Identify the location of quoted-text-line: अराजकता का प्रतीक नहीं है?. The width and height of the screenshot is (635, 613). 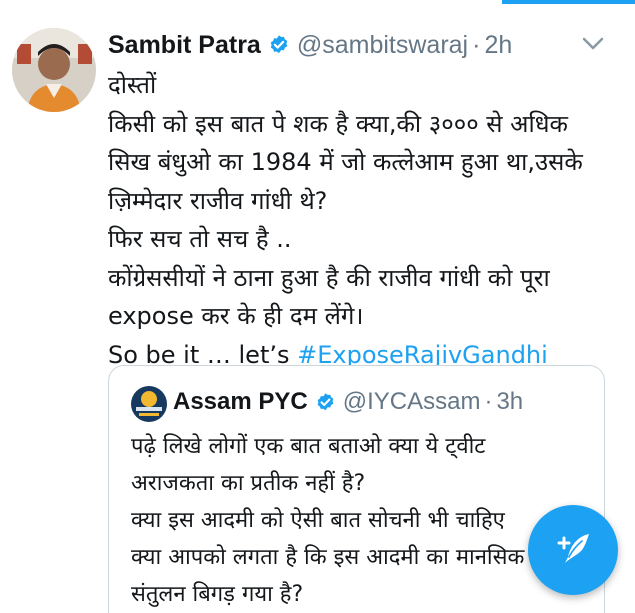
(248, 483).